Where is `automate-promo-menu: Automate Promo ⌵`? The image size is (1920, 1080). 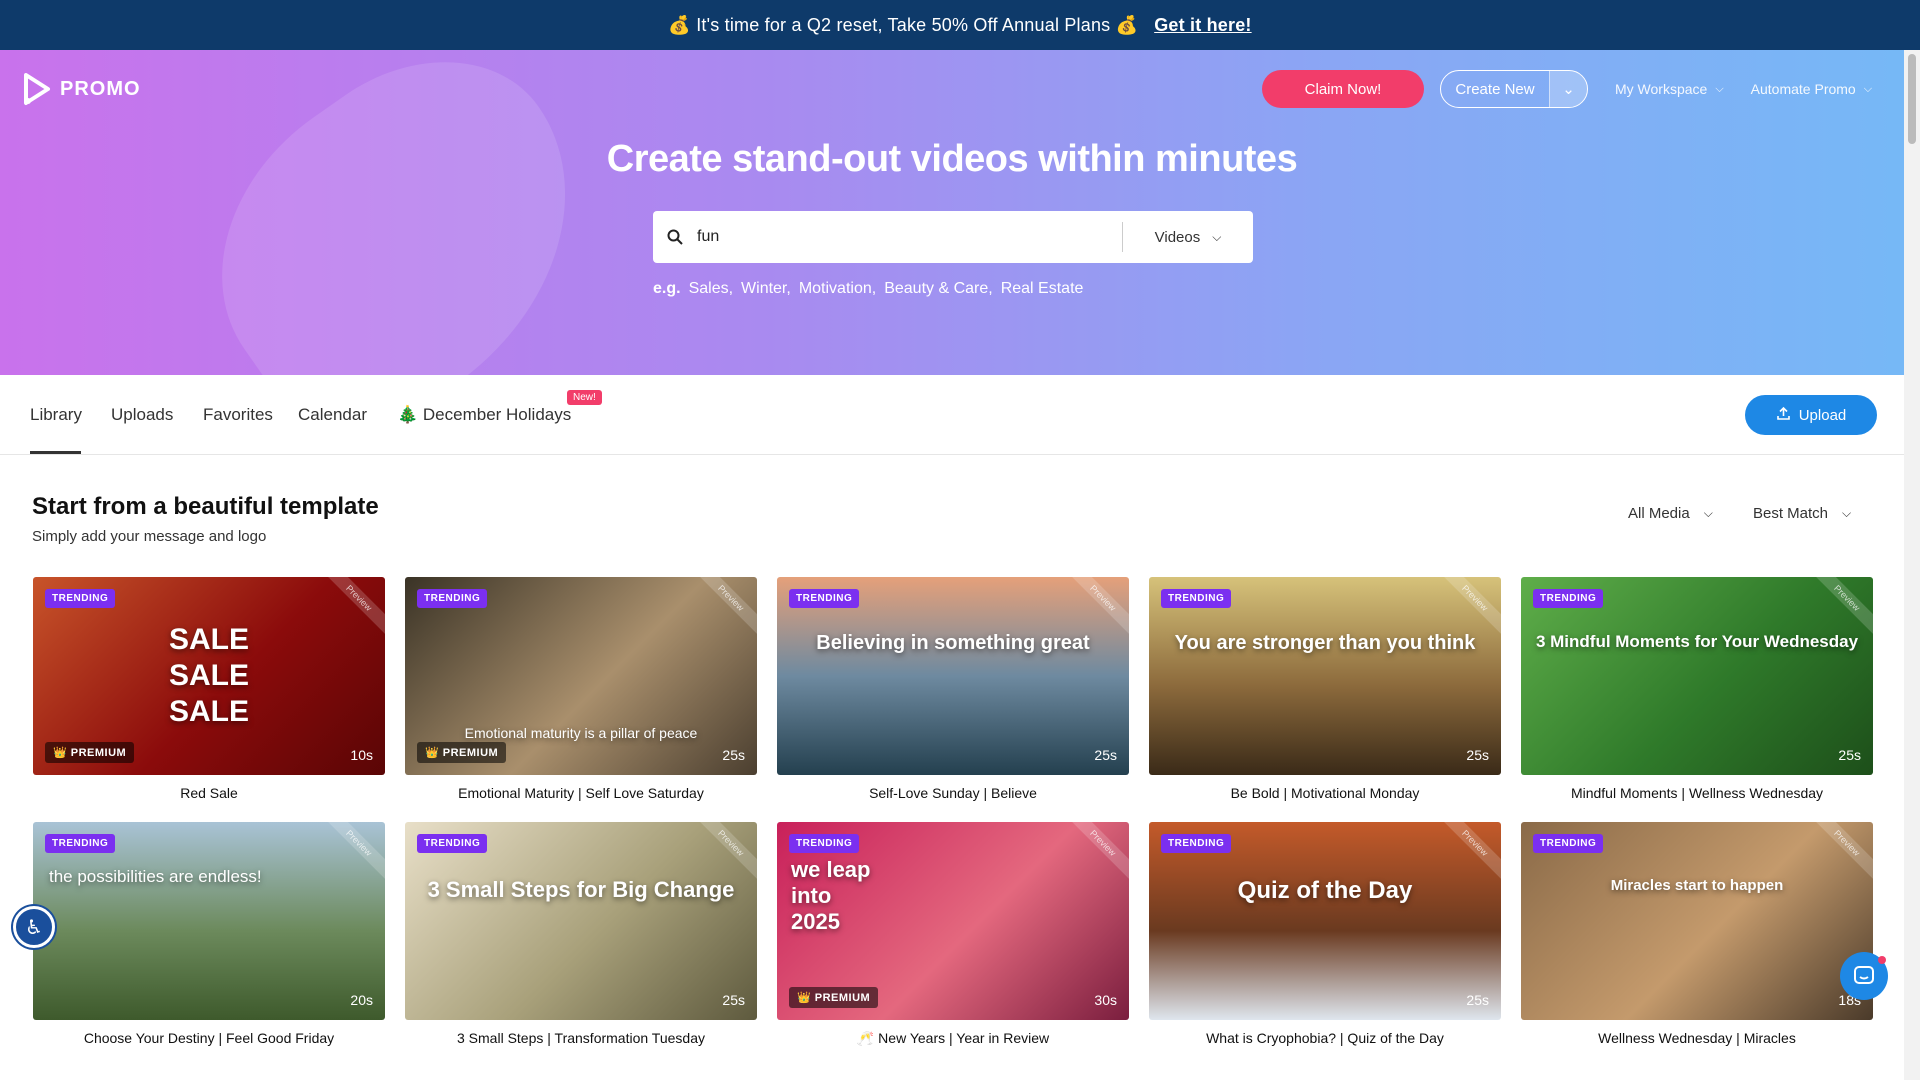 automate-promo-menu: Automate Promo ⌵ is located at coordinates (1811, 89).